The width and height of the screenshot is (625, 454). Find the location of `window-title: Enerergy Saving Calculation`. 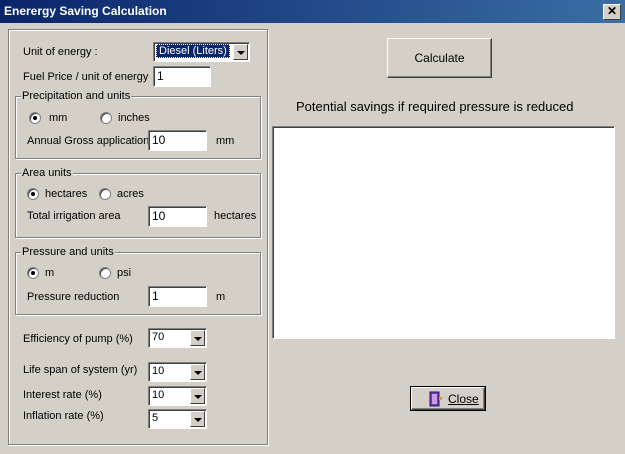

window-title: Enerergy Saving Calculation is located at coordinates (85, 11).